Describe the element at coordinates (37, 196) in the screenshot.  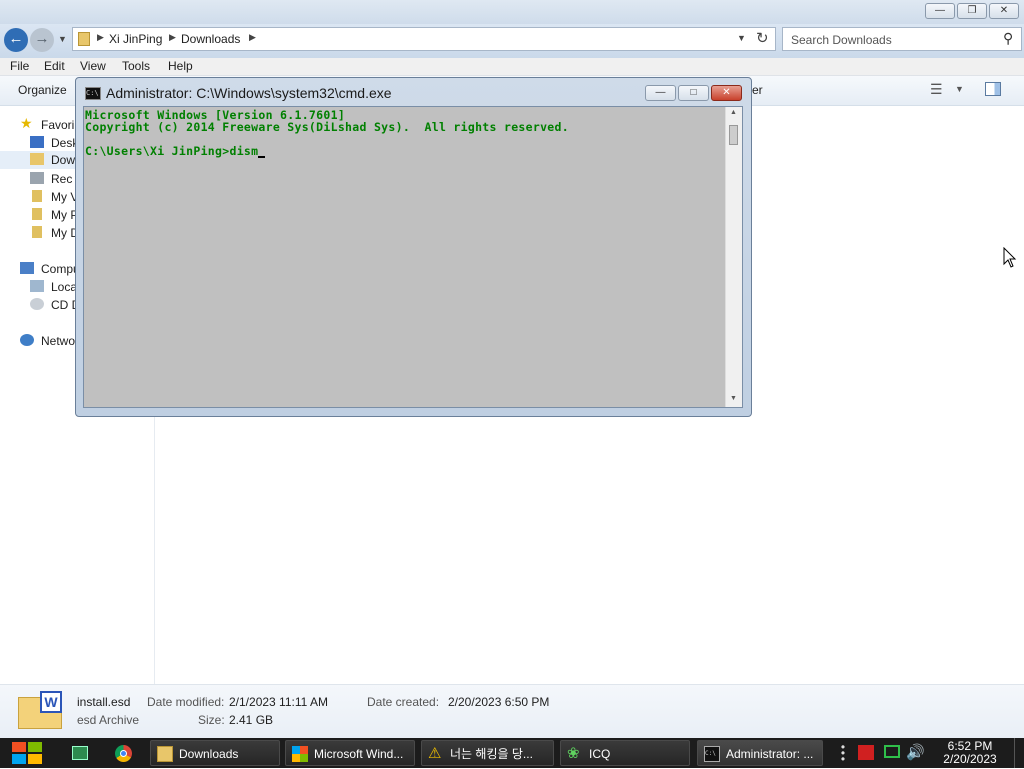
I see `videos-folder-icon` at that location.